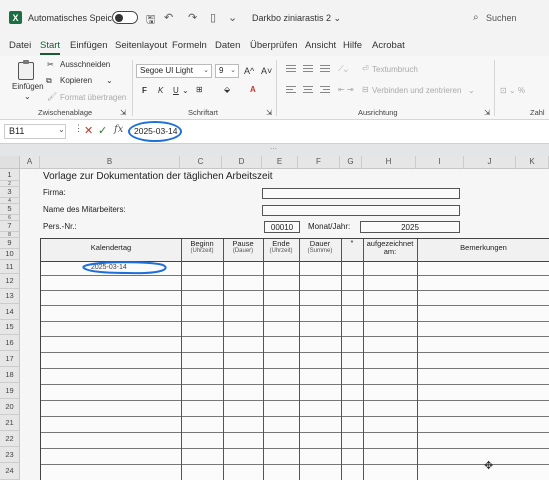 This screenshot has height=480, width=549. I want to click on column-header-h: H, so click(389, 162).